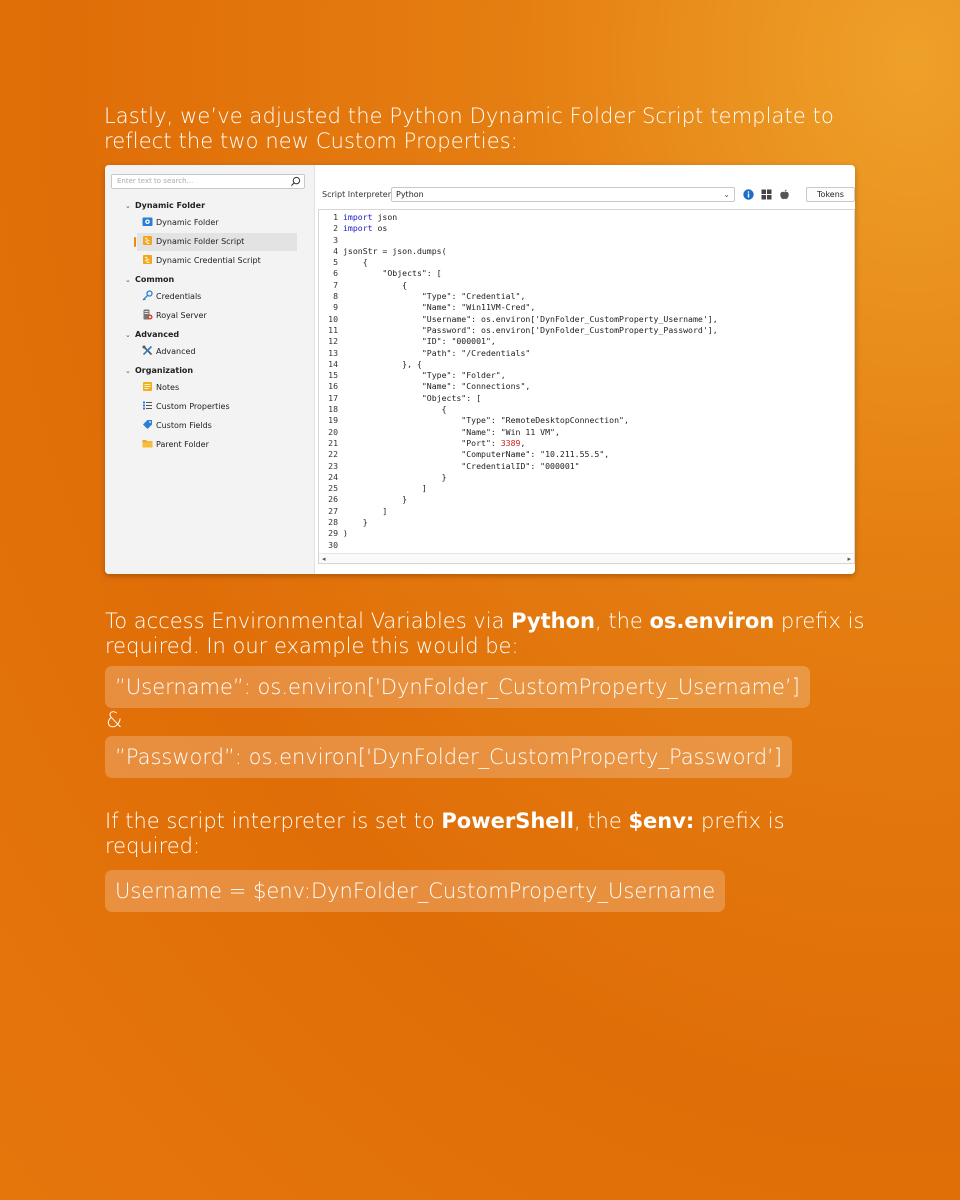 This screenshot has height=1200, width=960. Describe the element at coordinates (766, 194) in the screenshot. I see `windows-icon` at that location.